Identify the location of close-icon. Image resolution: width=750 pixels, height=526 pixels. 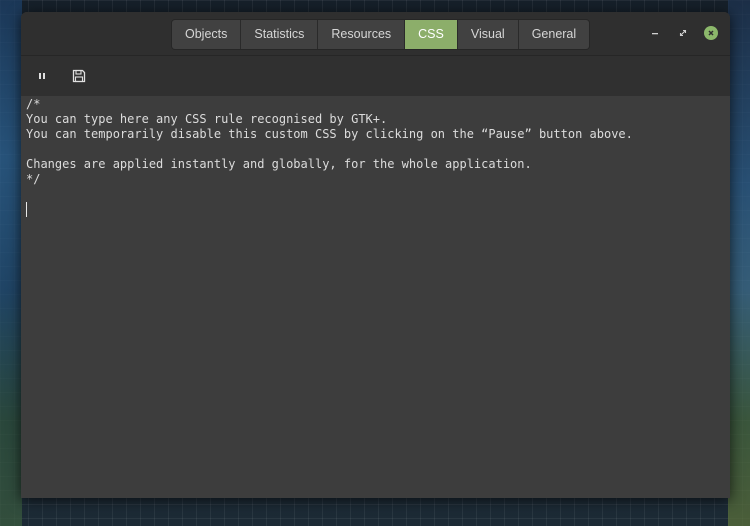
(711, 33).